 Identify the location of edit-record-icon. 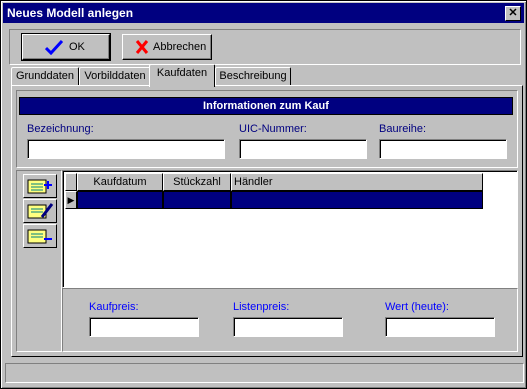
(40, 211).